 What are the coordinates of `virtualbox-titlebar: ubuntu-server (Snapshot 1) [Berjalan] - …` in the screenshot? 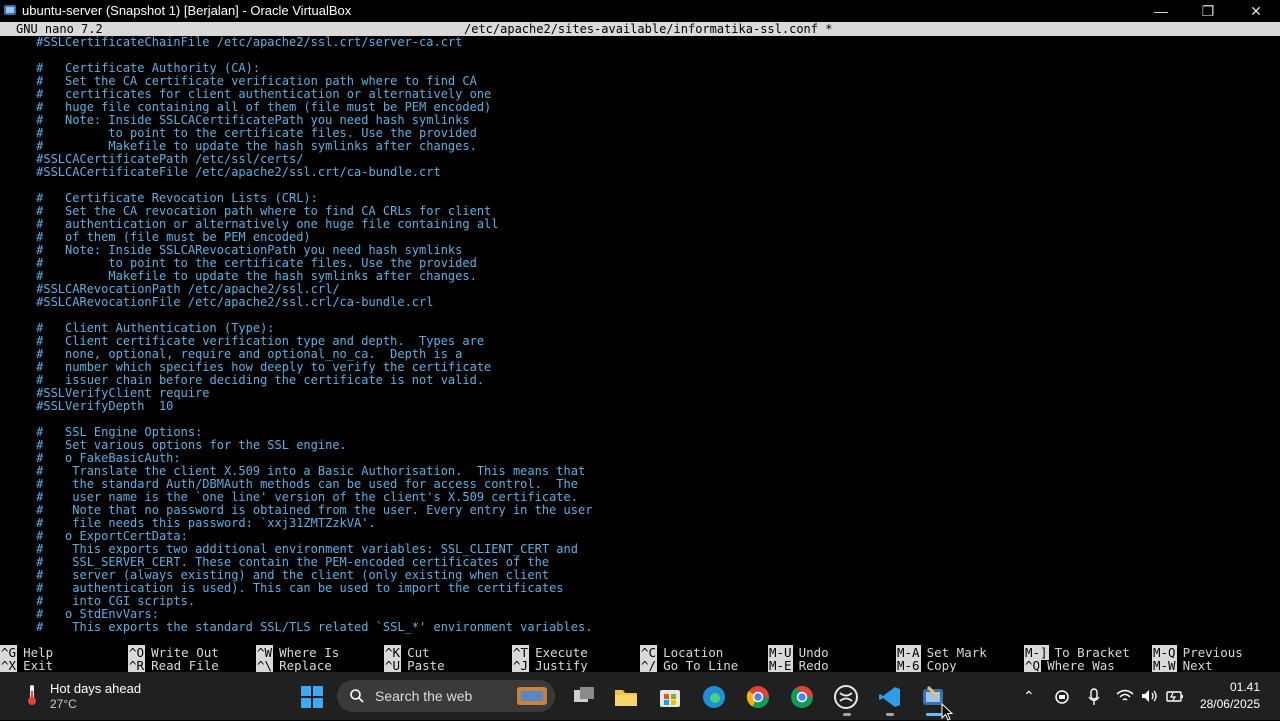 It's located at (640, 11).